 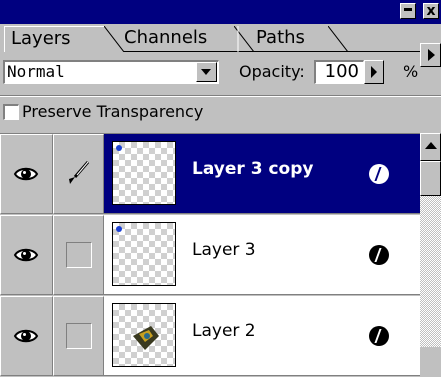 What do you see at coordinates (272, 71) in the screenshot?
I see `opacity-label: Opacity:` at bounding box center [272, 71].